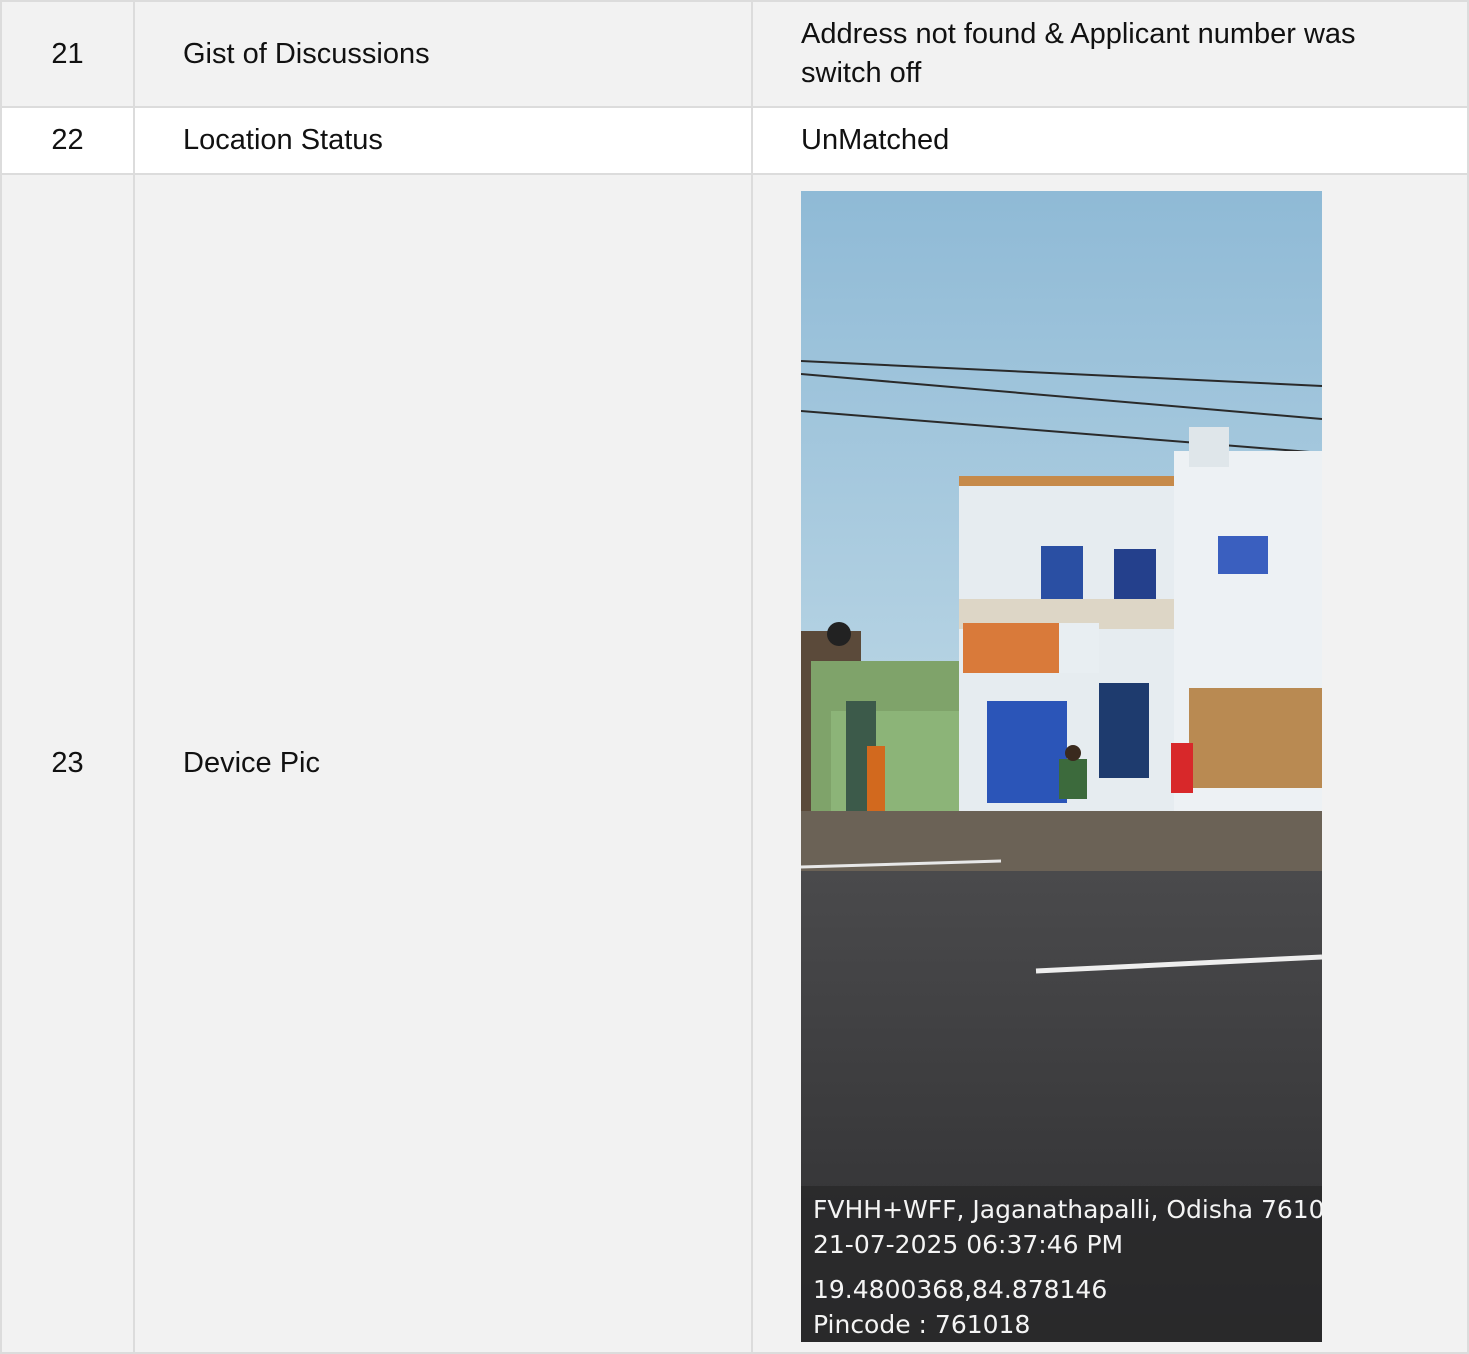 Image resolution: width=1469 pixels, height=1354 pixels. What do you see at coordinates (443, 54) in the screenshot?
I see `field-label: Gist of Discussions` at bounding box center [443, 54].